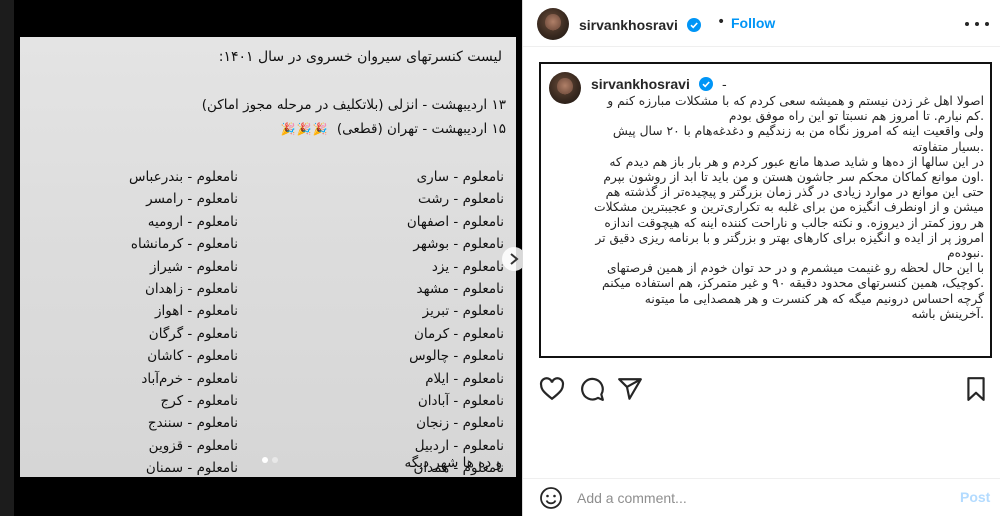 The height and width of the screenshot is (516, 1000). Describe the element at coordinates (194, 266) in the screenshot. I see `city-item: نامعلوم - شیراز` at that location.